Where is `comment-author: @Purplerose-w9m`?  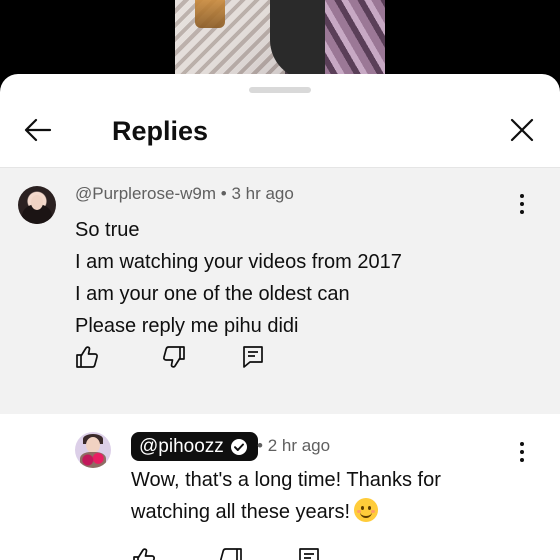 comment-author: @Purplerose-w9m is located at coordinates (145, 193).